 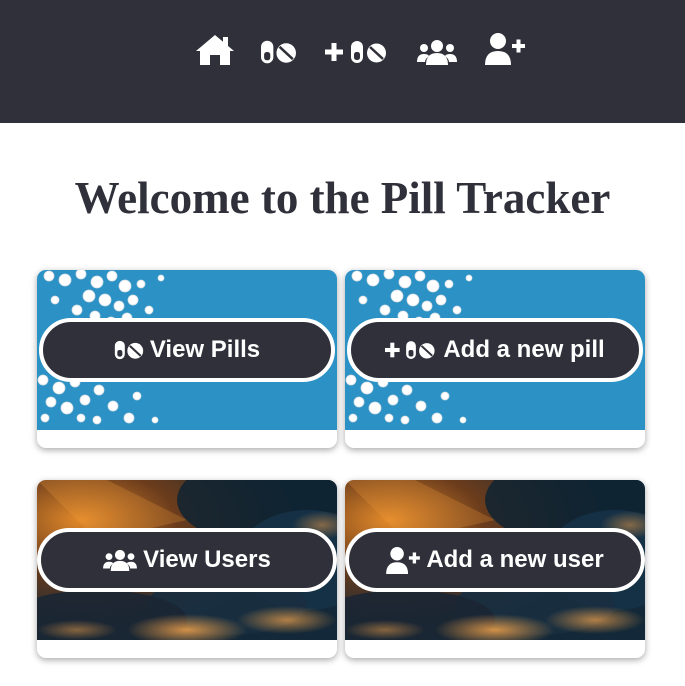 I want to click on view-pills-button: View Pills, so click(x=187, y=350).